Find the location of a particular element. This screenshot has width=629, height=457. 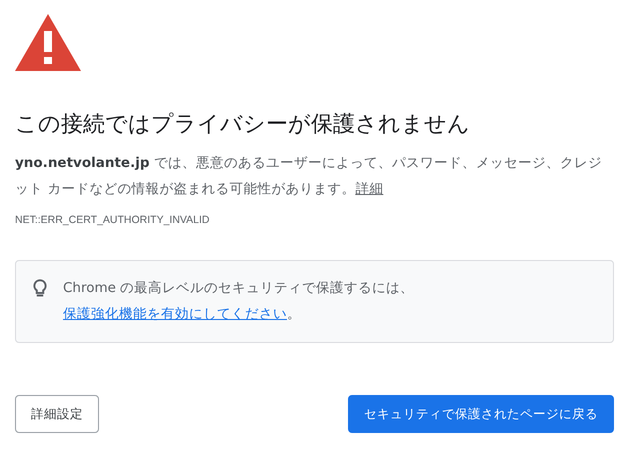

enhanced-protection-link: 保護強化機能を有効にしてください is located at coordinates (175, 314).